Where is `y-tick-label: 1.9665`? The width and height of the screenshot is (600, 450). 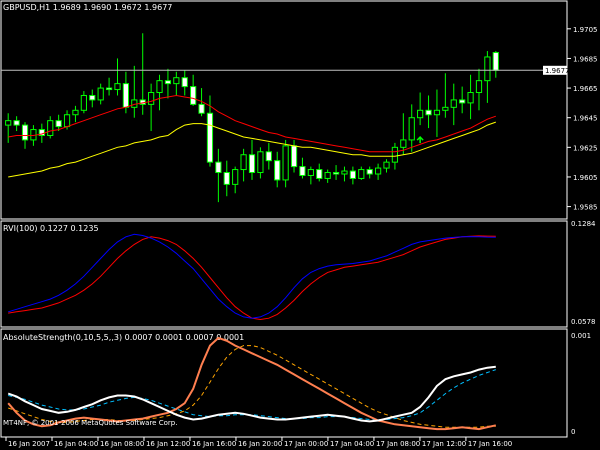 y-tick-label: 1.9665 is located at coordinates (585, 89).